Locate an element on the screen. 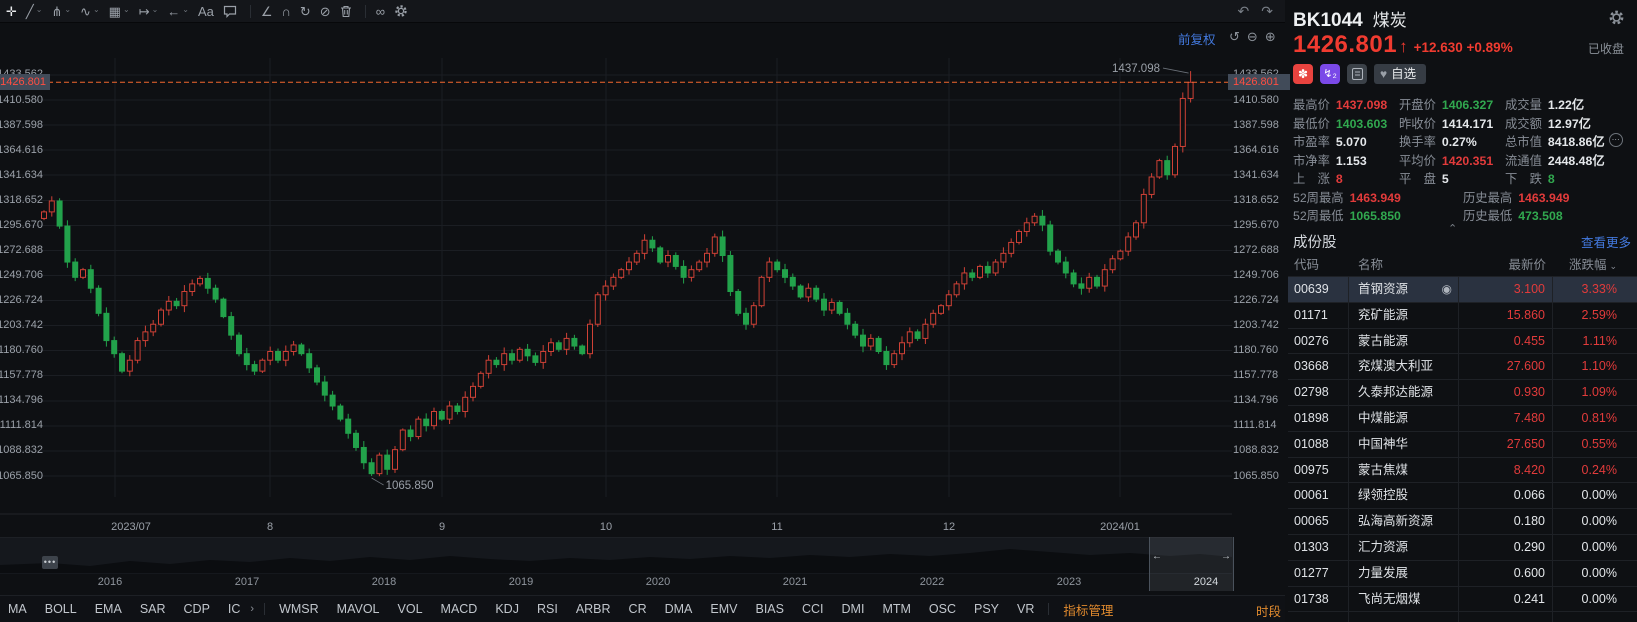 The width and height of the screenshot is (1637, 622). indicator-kdj: KDJ is located at coordinates (507, 609).